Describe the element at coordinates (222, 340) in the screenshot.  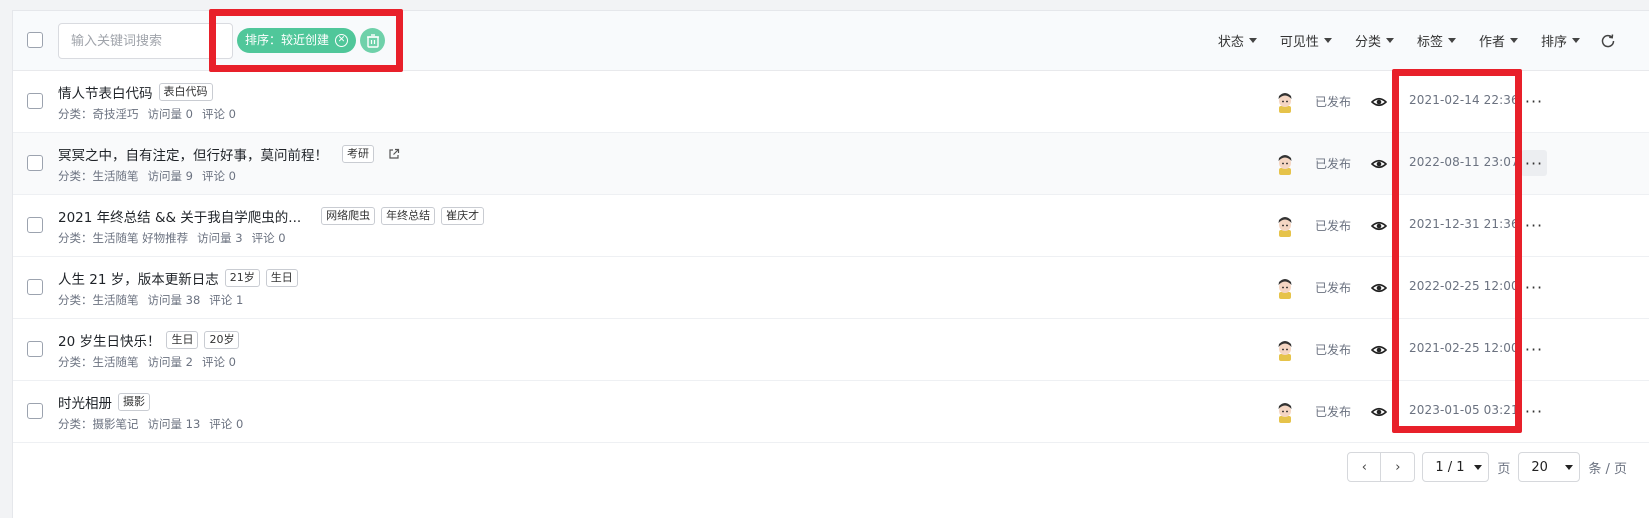
I see `post-tag: 20岁` at that location.